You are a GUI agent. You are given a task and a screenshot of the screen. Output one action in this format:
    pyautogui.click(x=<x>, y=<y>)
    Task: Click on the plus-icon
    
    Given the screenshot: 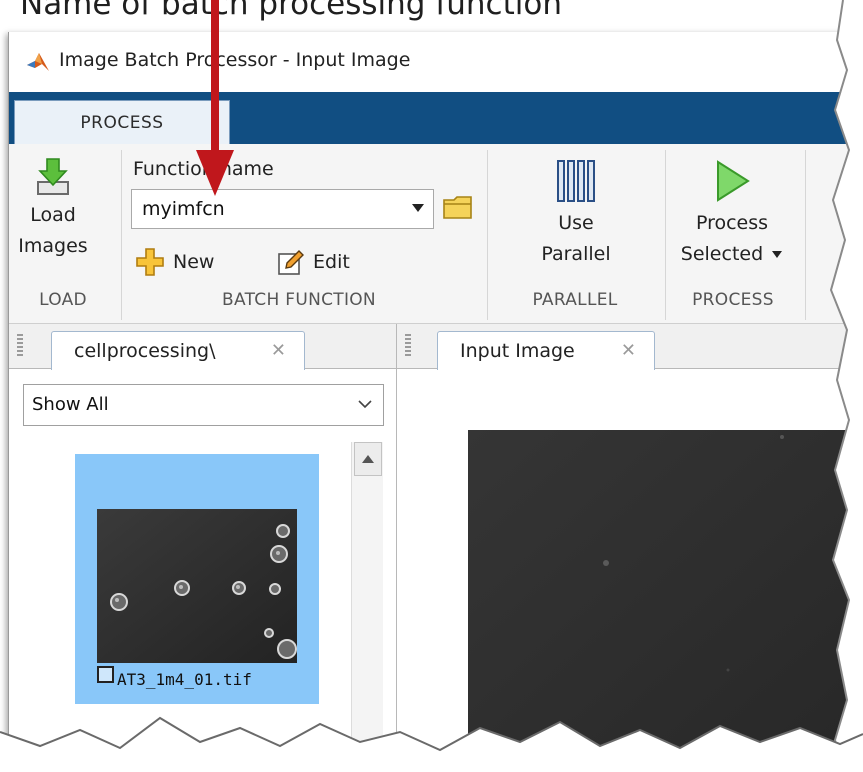 What is the action you would take?
    pyautogui.click(x=150, y=262)
    